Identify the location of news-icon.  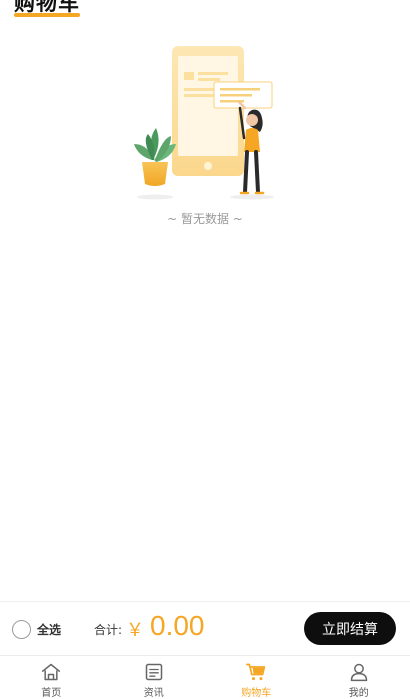
(153, 672).